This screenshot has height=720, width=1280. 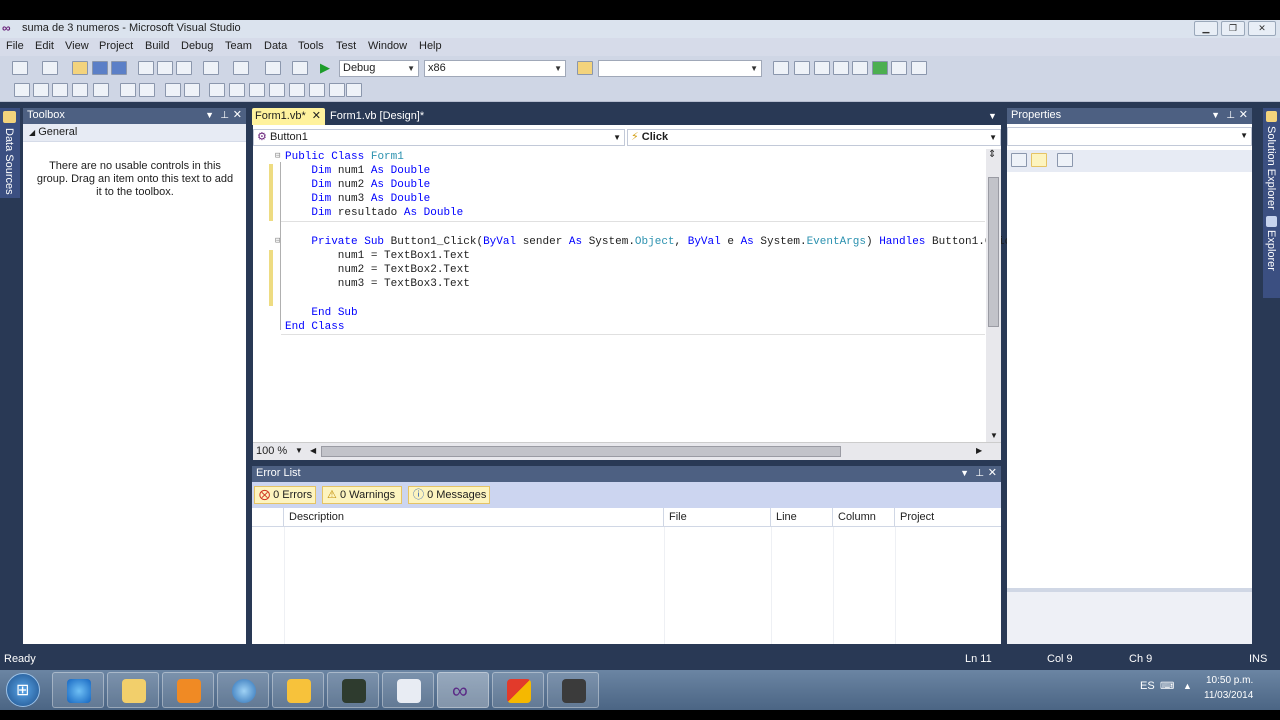 What do you see at coordinates (277, 90) in the screenshot?
I see `prev-bookmark-folder-icon` at bounding box center [277, 90].